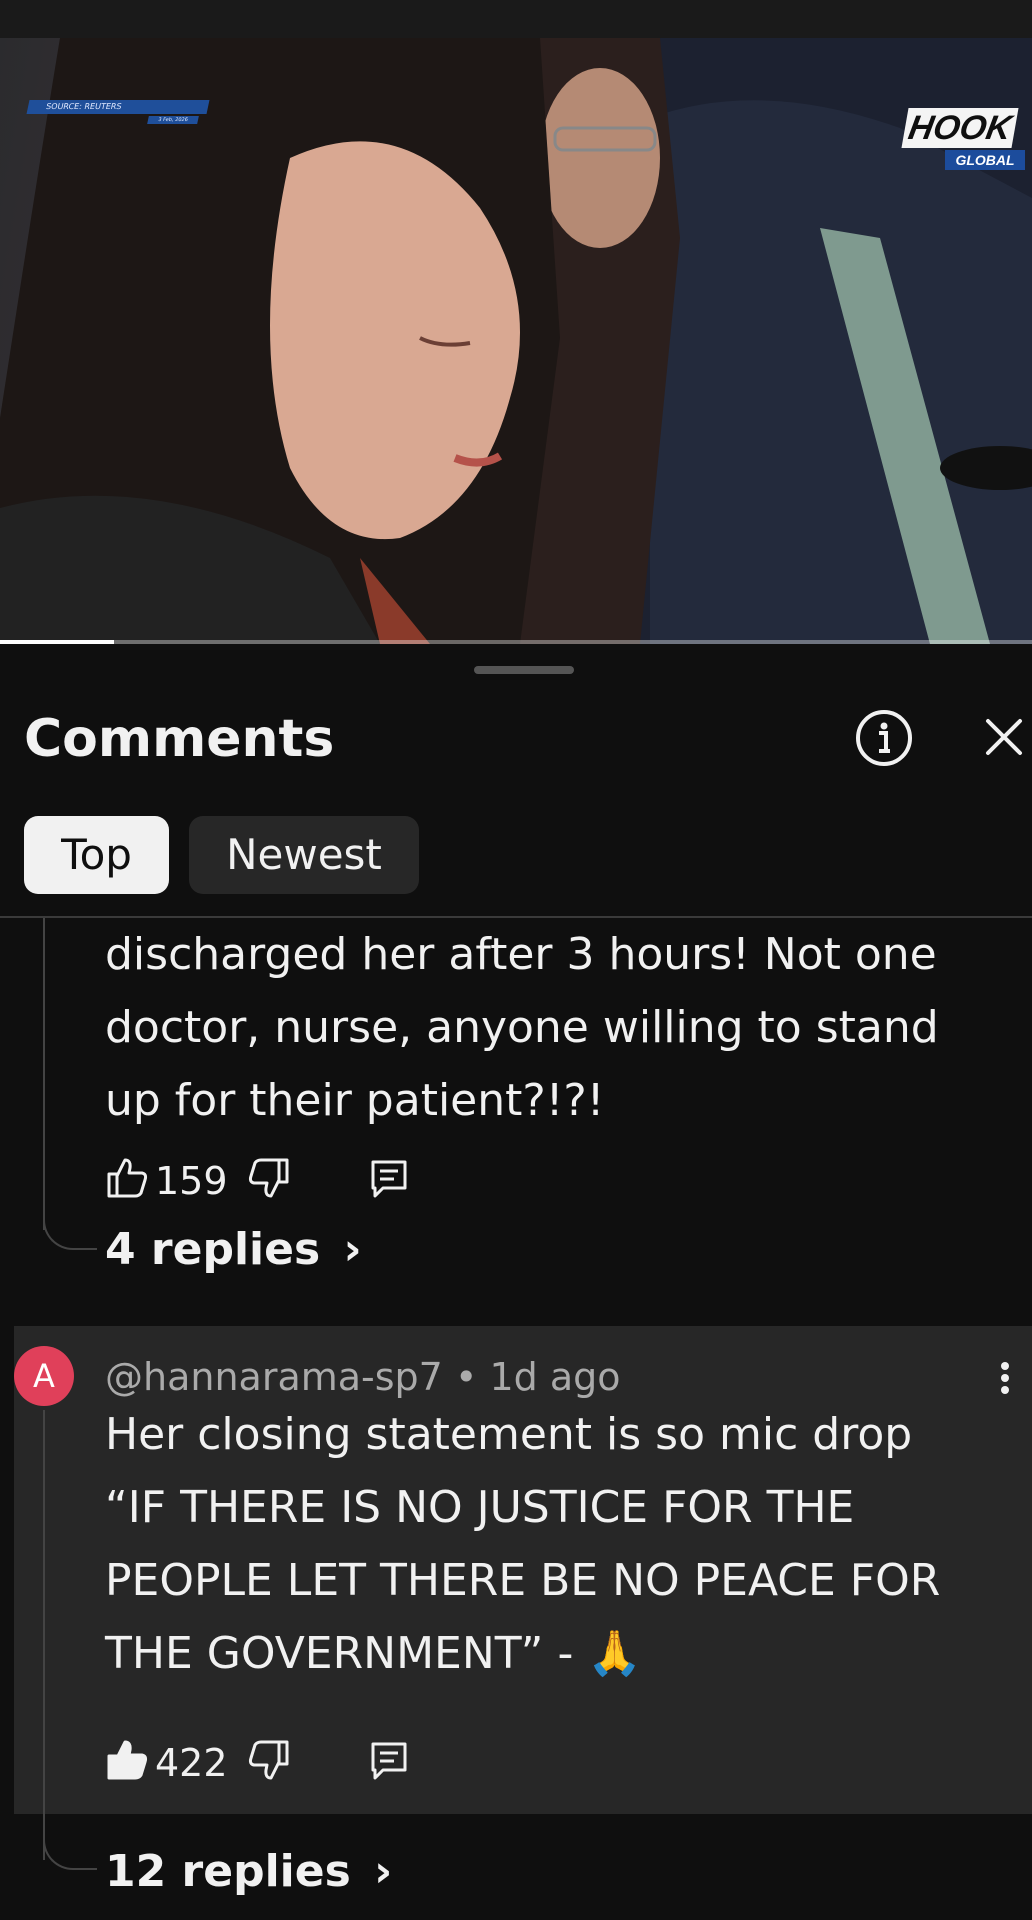  I want to click on more-vert-icon, so click(1005, 1378).